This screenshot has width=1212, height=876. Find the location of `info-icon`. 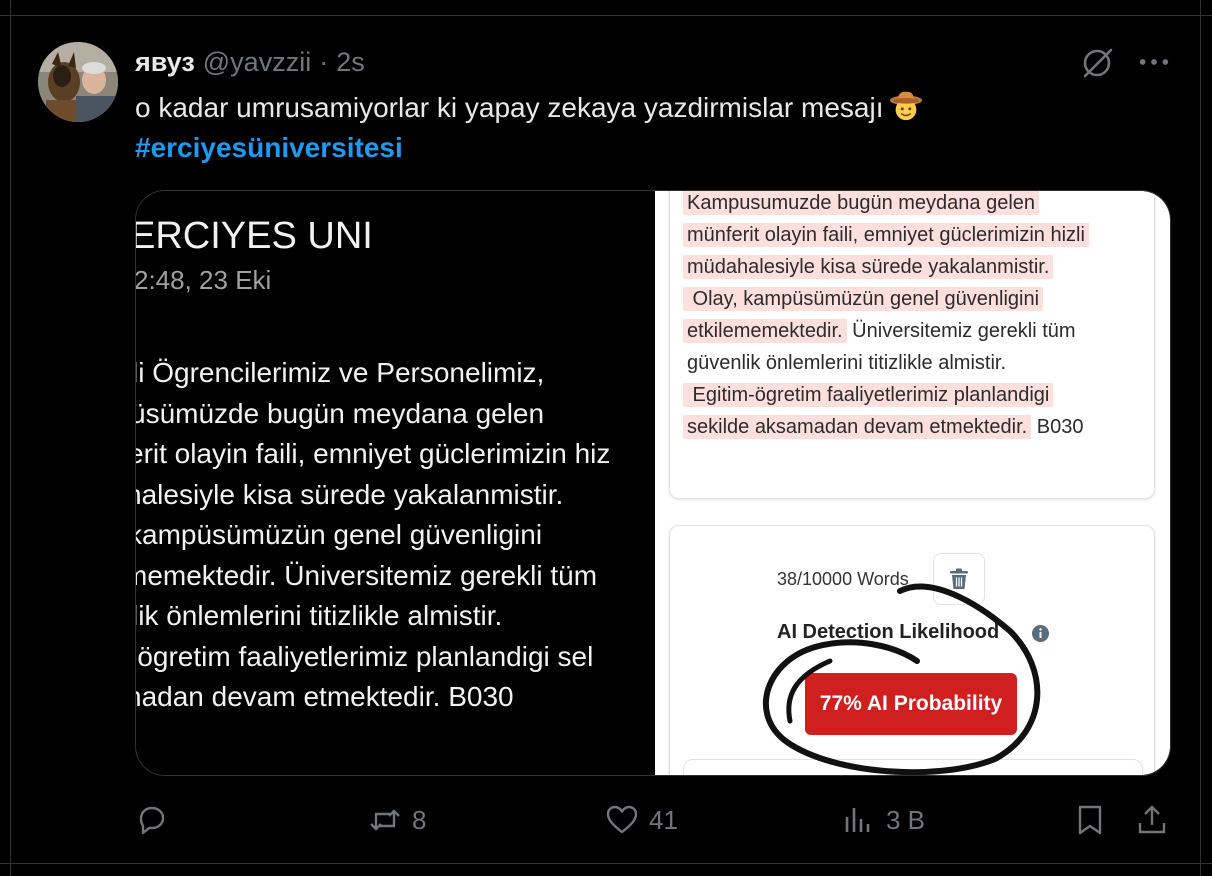

info-icon is located at coordinates (1040, 633).